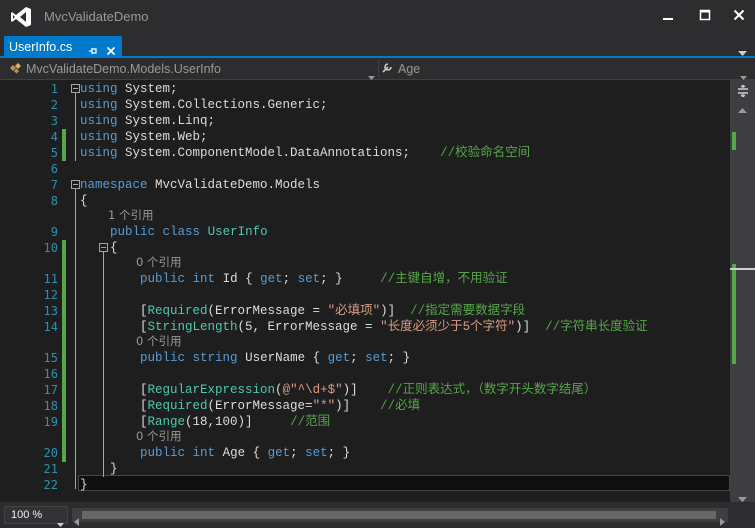 The height and width of the screenshot is (528, 755). What do you see at coordinates (298, 453) in the screenshot?
I see `code-token: ;` at bounding box center [298, 453].